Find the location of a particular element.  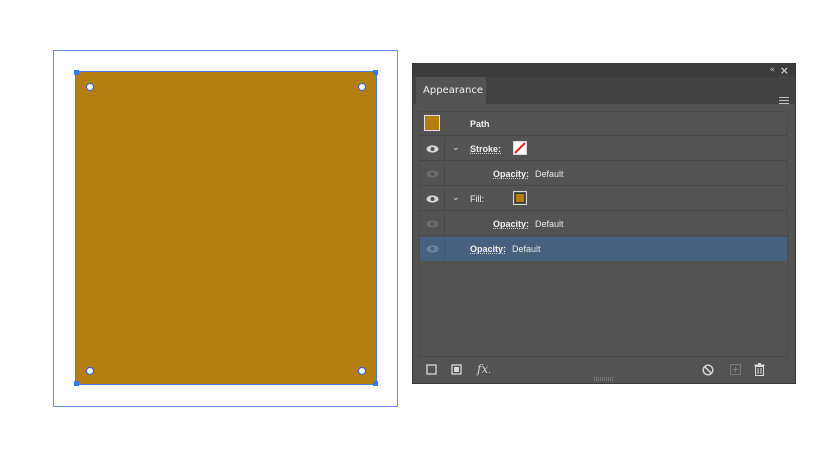

duplicate-item-icon is located at coordinates (735, 369).